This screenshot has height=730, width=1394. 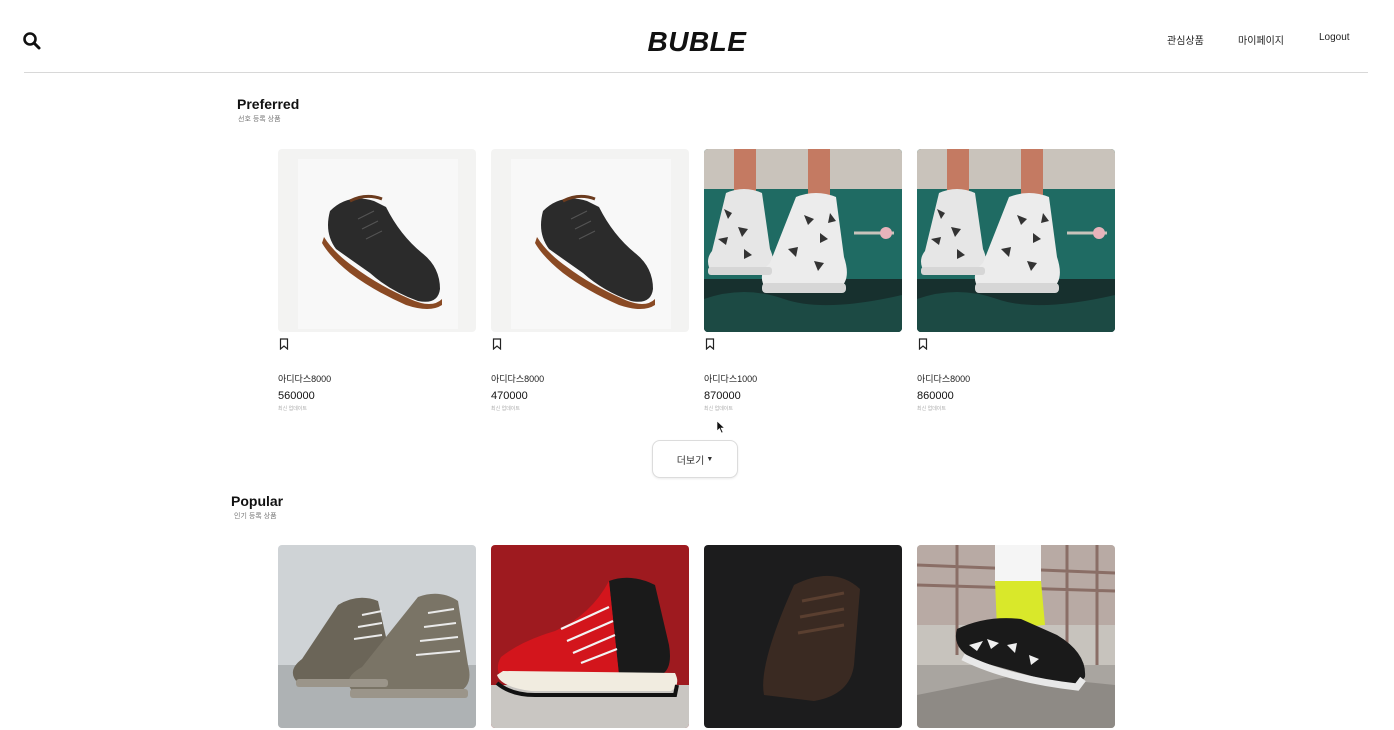 I want to click on product-card: 아디다스8000 860000 최신 업데이트, so click(x=1016, y=280).